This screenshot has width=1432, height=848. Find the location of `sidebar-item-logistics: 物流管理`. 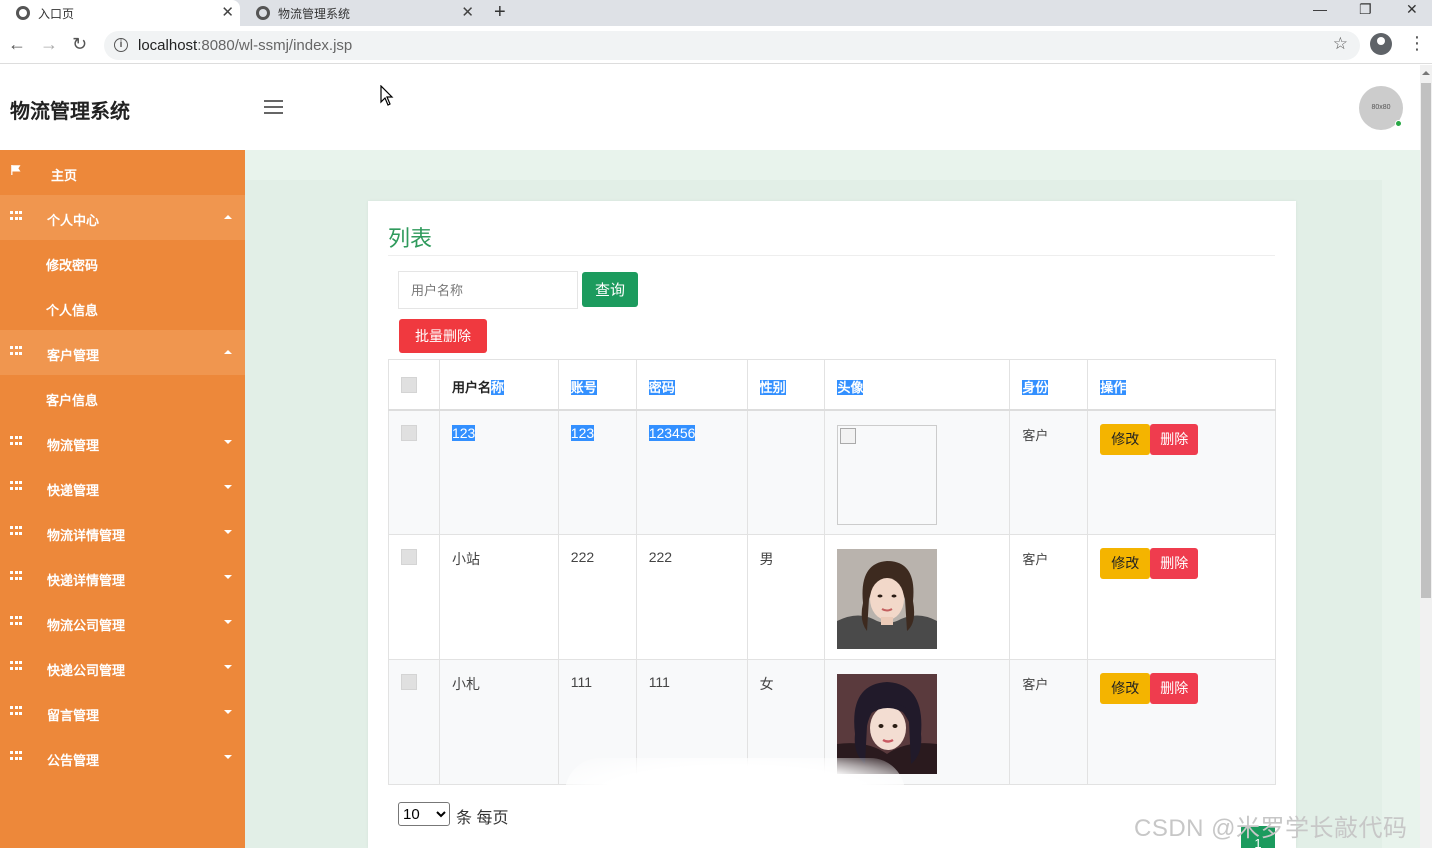

sidebar-item-logistics: 物流管理 is located at coordinates (122, 442).